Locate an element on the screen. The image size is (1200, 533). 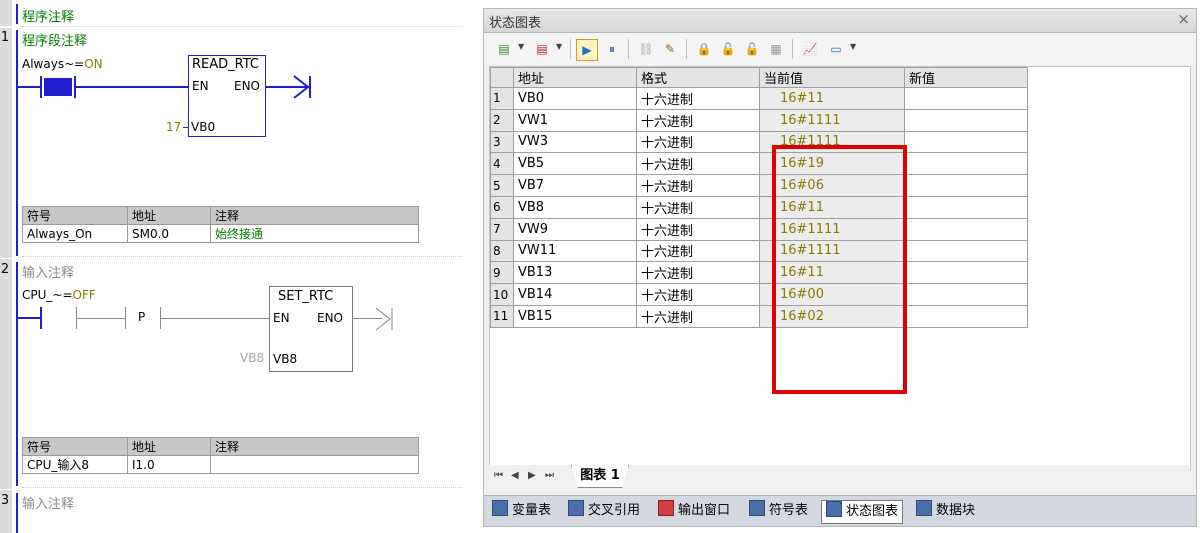
row-number-header is located at coordinates (502, 77).